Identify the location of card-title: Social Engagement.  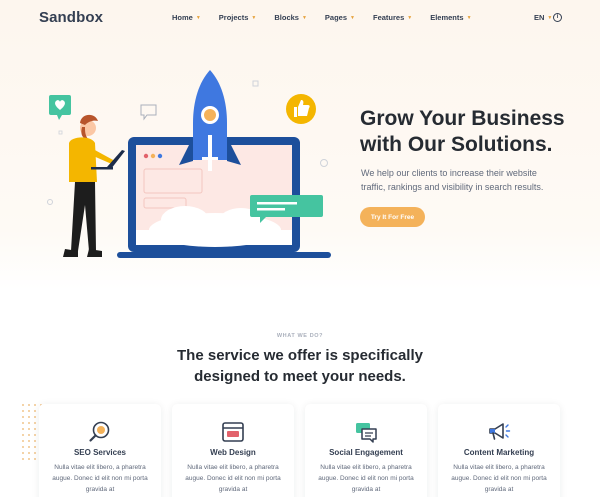
(366, 452).